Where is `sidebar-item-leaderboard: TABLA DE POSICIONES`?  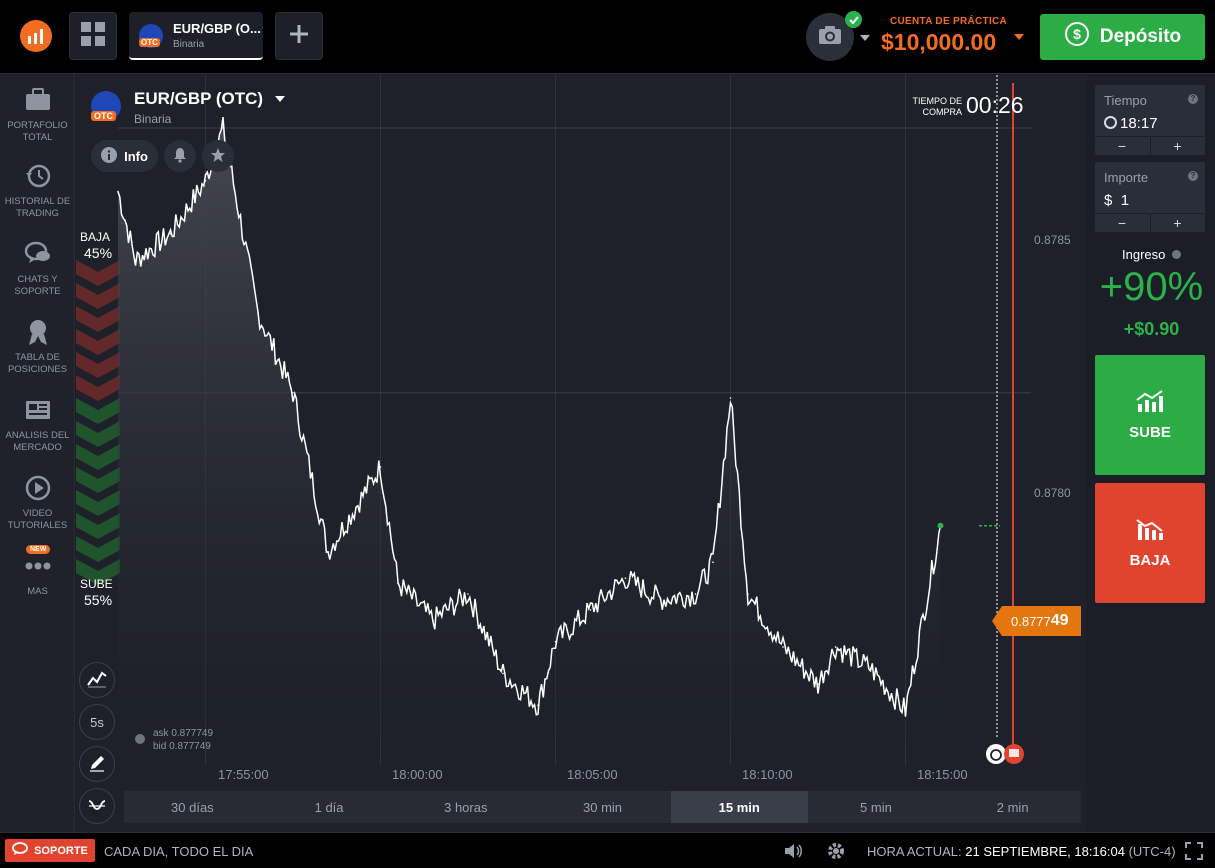 sidebar-item-leaderboard: TABLA DE POSICIONES is located at coordinates (37, 346).